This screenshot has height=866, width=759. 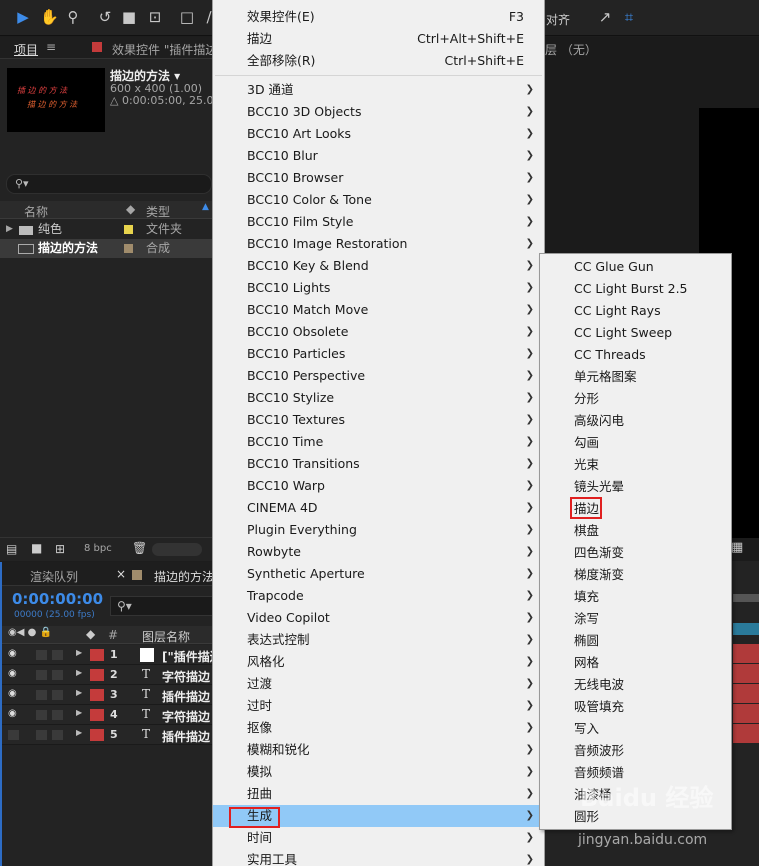 I want to click on col-type: 类型, so click(x=158, y=211).